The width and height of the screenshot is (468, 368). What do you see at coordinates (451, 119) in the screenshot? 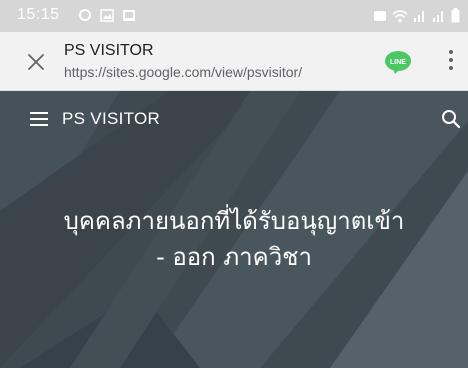
I see `search-icon` at bounding box center [451, 119].